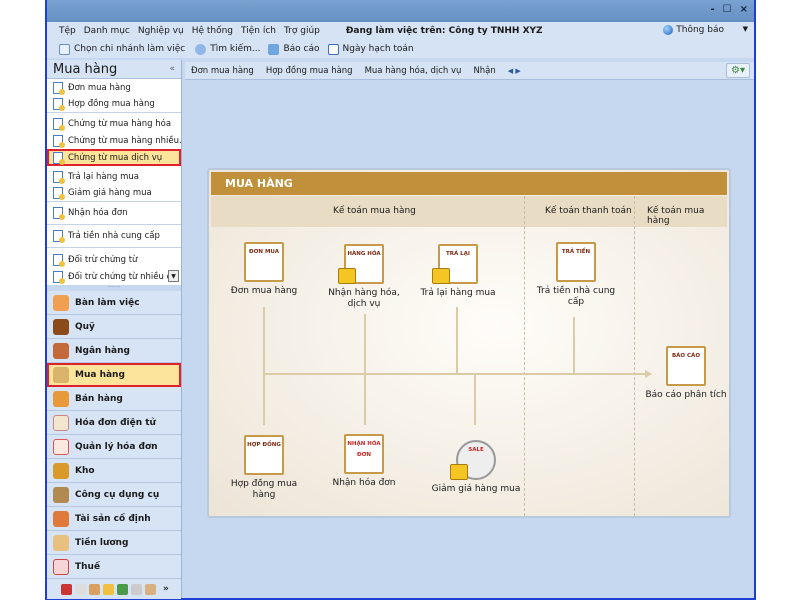  Describe the element at coordinates (114, 351) in the screenshot. I see `nav-item: Ngân hàng` at that location.